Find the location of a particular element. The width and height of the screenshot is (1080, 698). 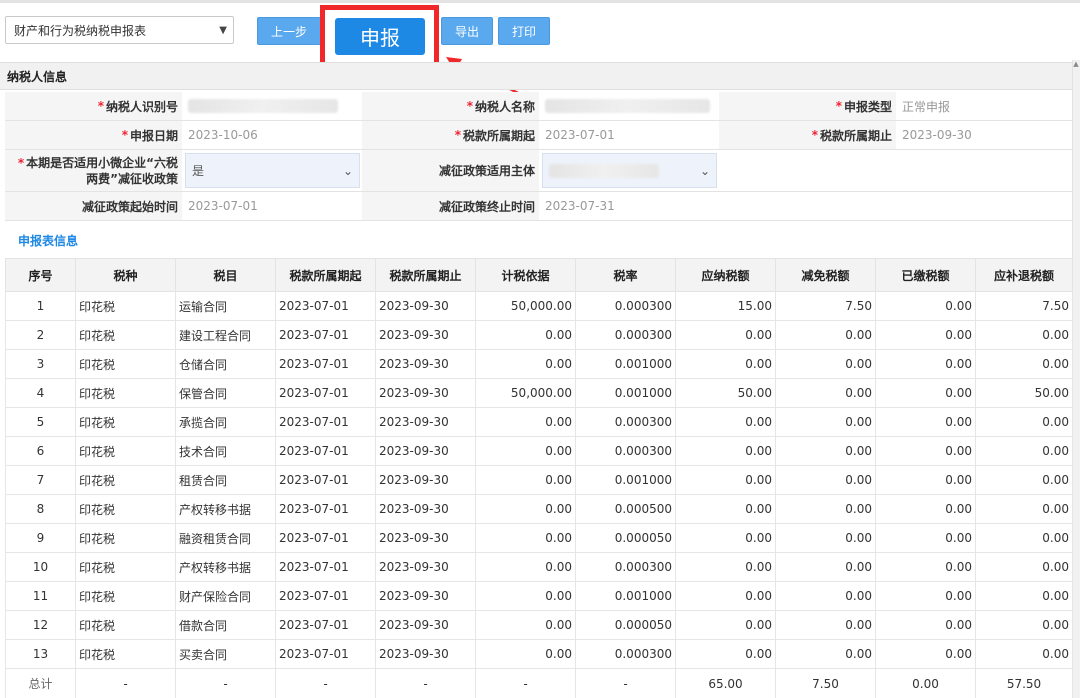

table-cell: 12 is located at coordinates (40, 625).